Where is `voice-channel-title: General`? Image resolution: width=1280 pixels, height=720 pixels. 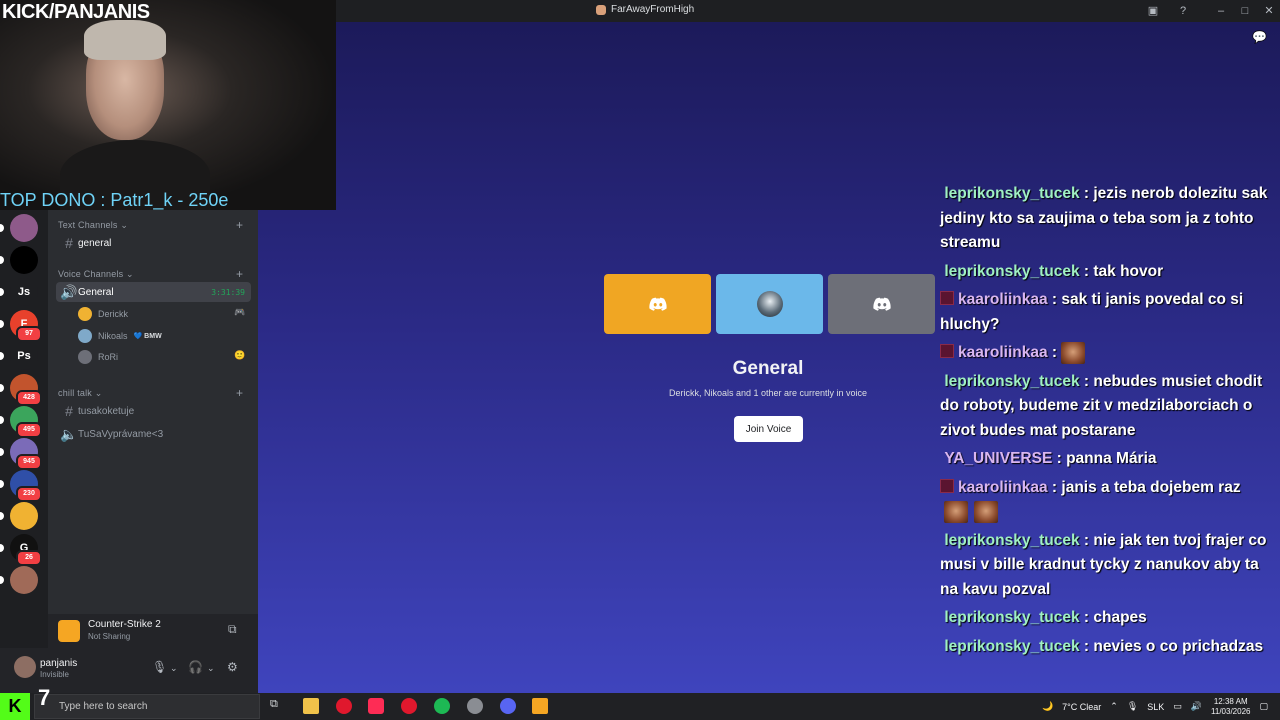 voice-channel-title: General is located at coordinates (768, 368).